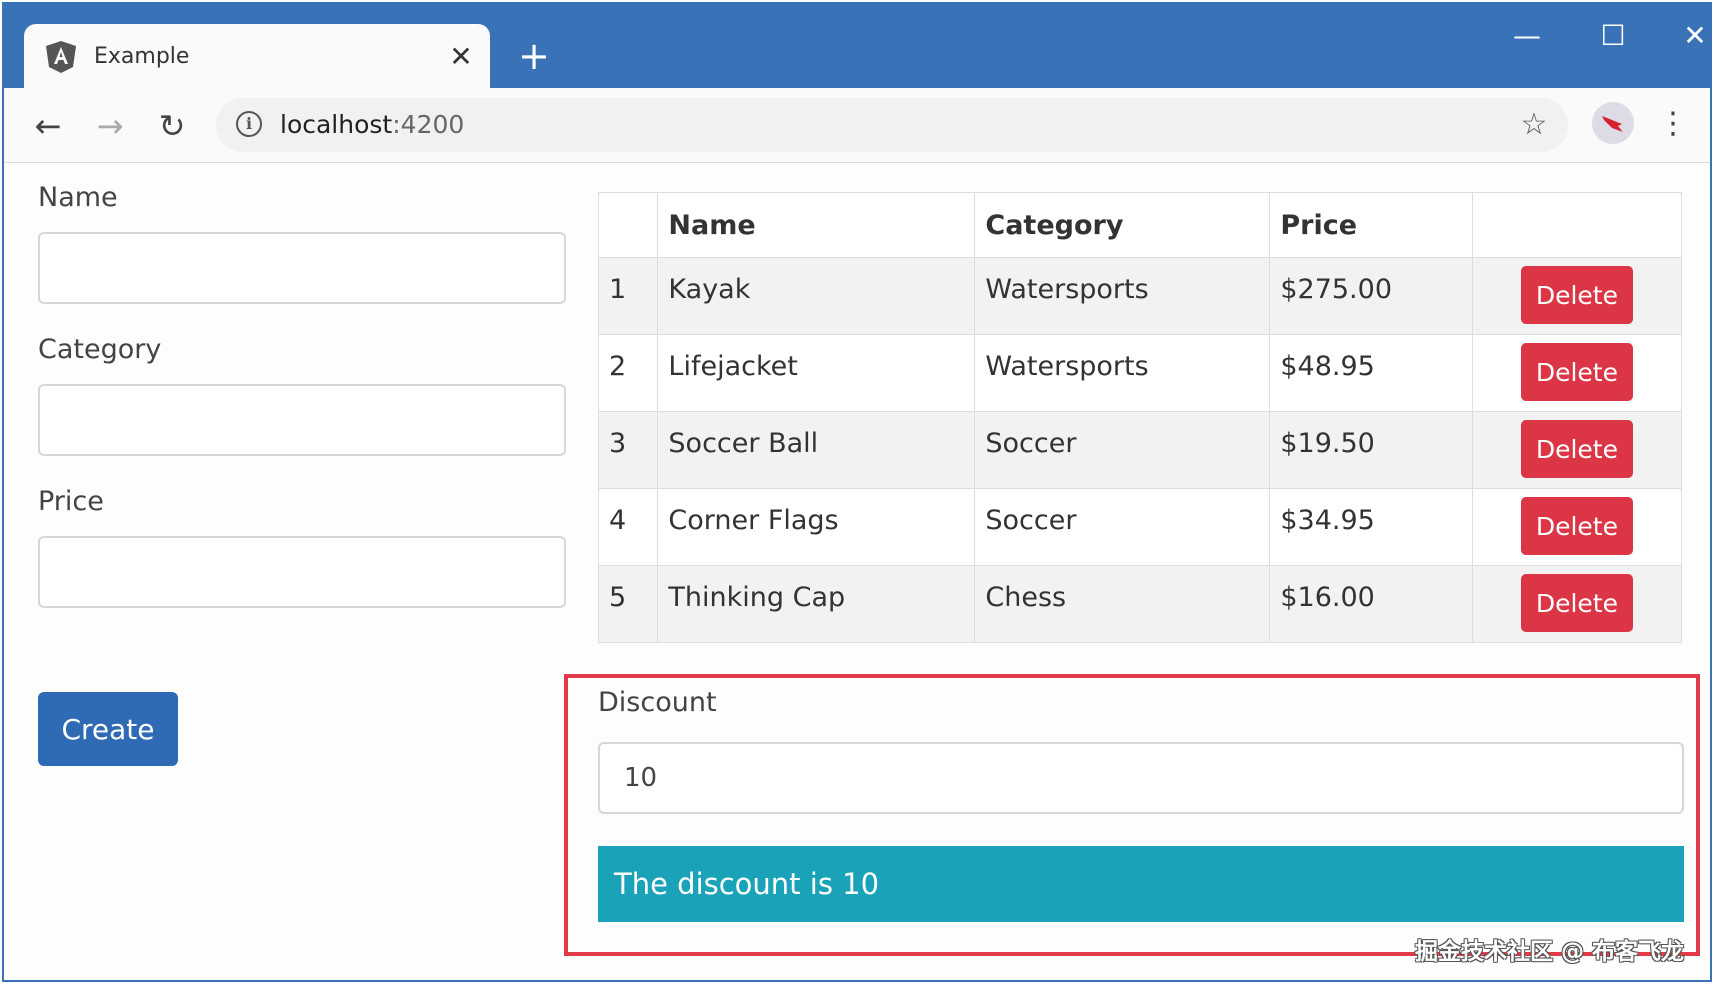 The width and height of the screenshot is (1716, 986). What do you see at coordinates (461, 57) in the screenshot?
I see `tab-close-icon: ✕` at bounding box center [461, 57].